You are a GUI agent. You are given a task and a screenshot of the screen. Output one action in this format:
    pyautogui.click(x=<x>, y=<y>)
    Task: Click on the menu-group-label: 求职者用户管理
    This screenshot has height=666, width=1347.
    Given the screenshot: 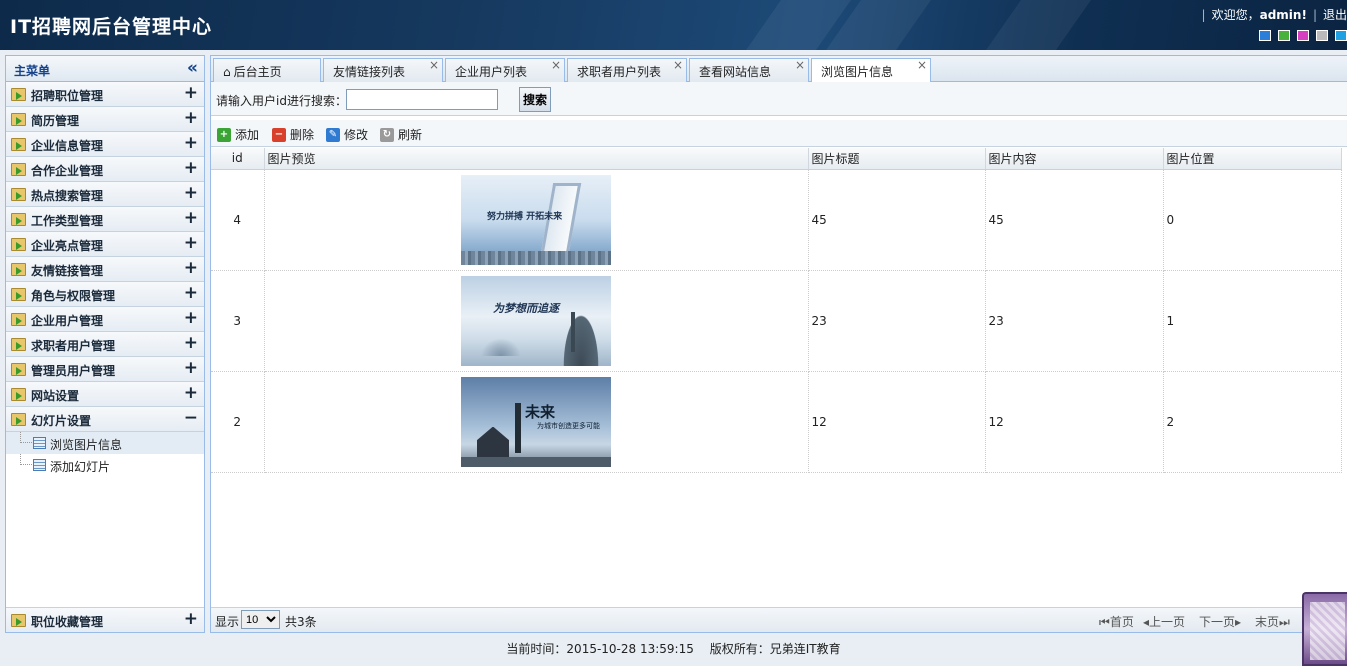 What is the action you would take?
    pyautogui.click(x=73, y=346)
    